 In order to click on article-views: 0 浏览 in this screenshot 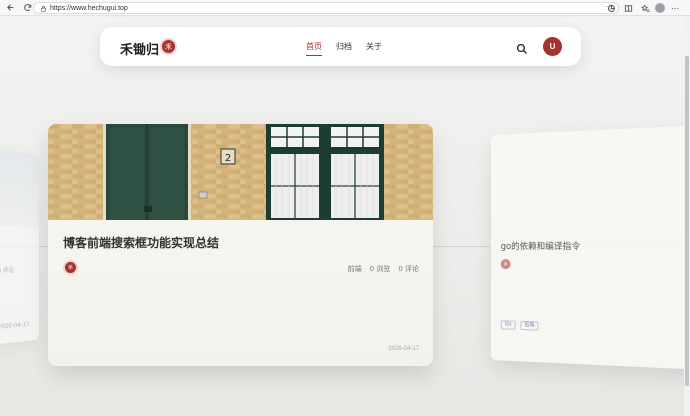, I will do `click(380, 269)`.